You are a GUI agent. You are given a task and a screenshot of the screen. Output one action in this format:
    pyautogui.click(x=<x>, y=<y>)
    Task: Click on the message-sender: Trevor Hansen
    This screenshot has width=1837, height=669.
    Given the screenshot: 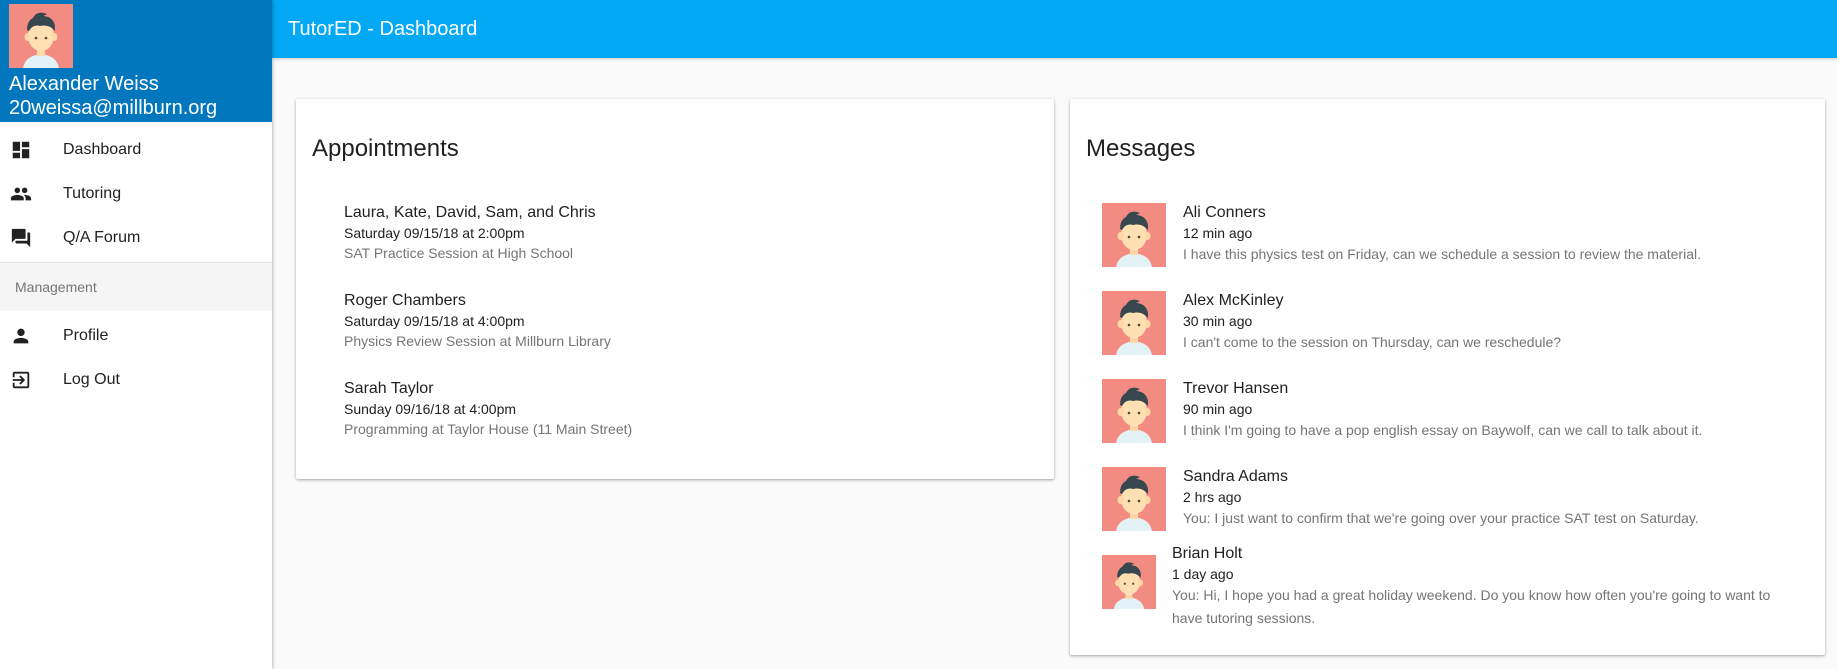 What is the action you would take?
    pyautogui.click(x=1236, y=388)
    